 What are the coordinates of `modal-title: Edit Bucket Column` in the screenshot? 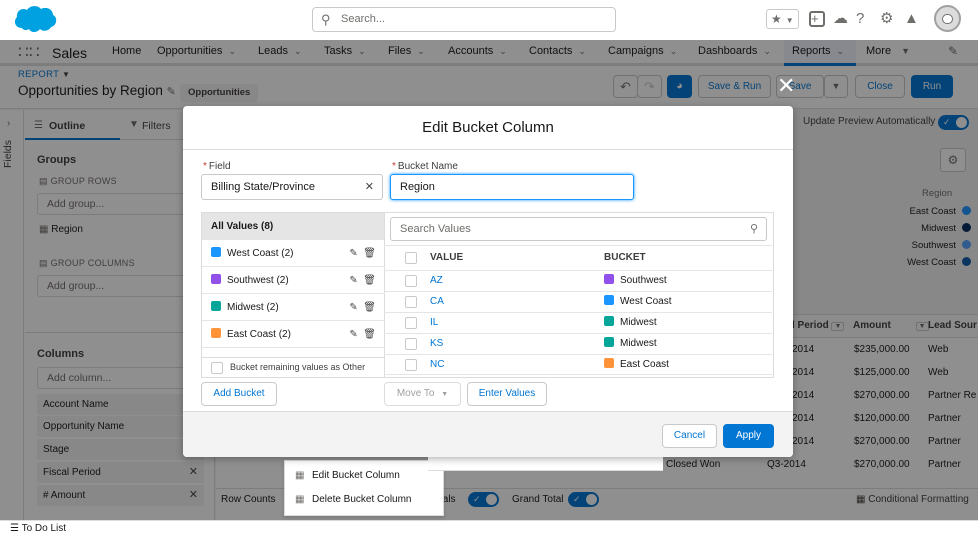 It's located at (488, 128).